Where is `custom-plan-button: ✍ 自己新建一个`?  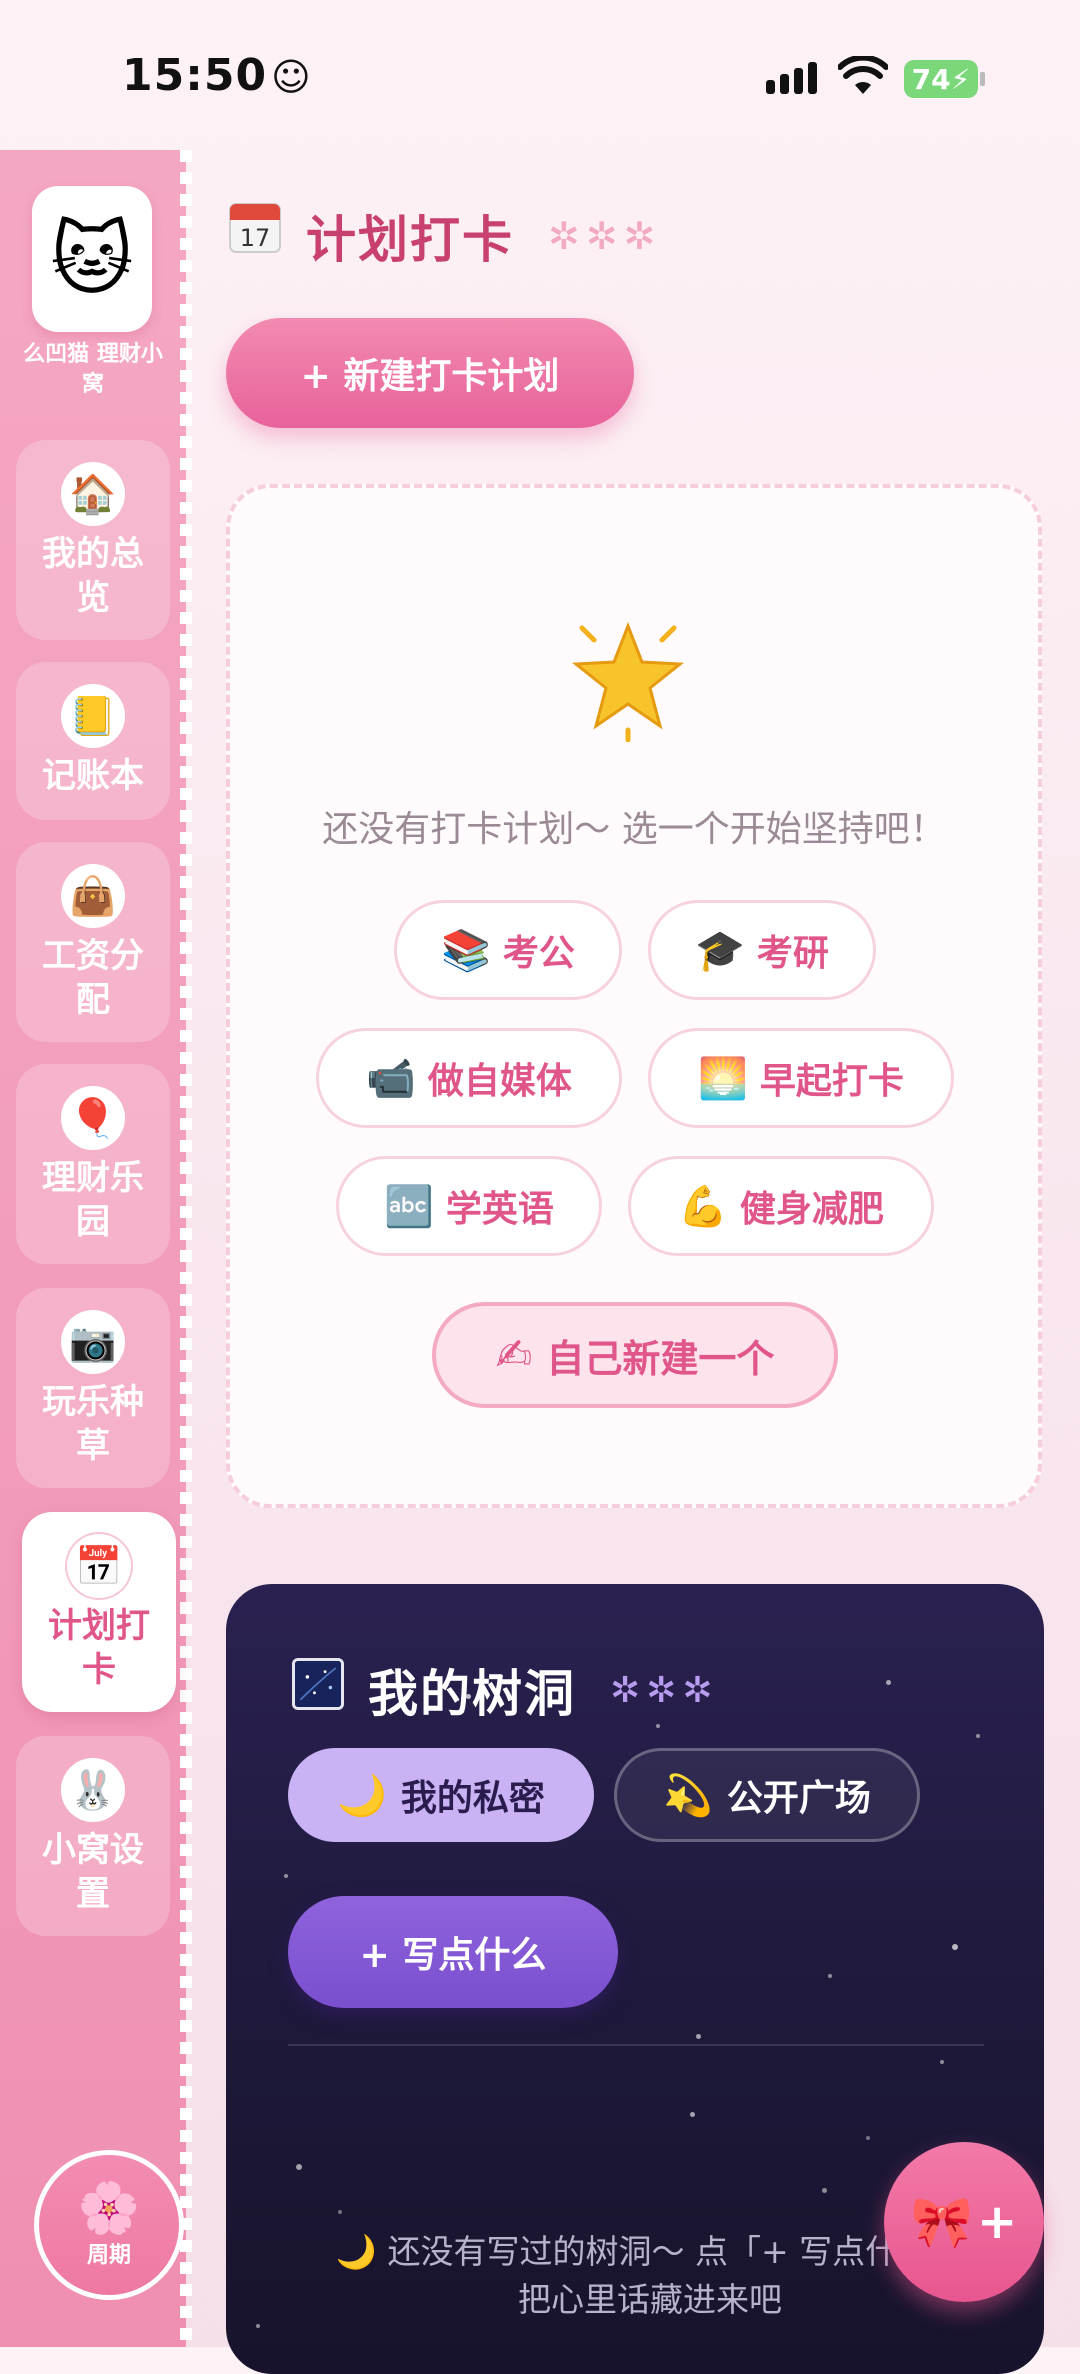 custom-plan-button: ✍ 自己新建一个 is located at coordinates (635, 1355).